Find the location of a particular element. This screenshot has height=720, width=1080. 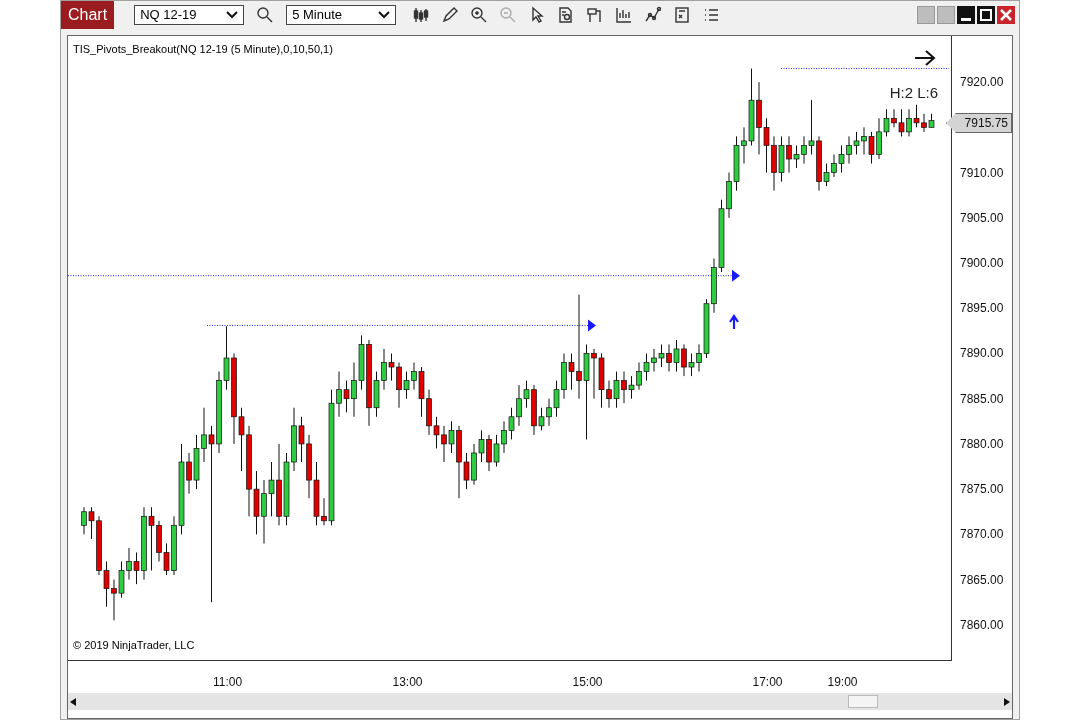

copyright-text: © 2019 NinjaTrader, LLC is located at coordinates (134, 645).